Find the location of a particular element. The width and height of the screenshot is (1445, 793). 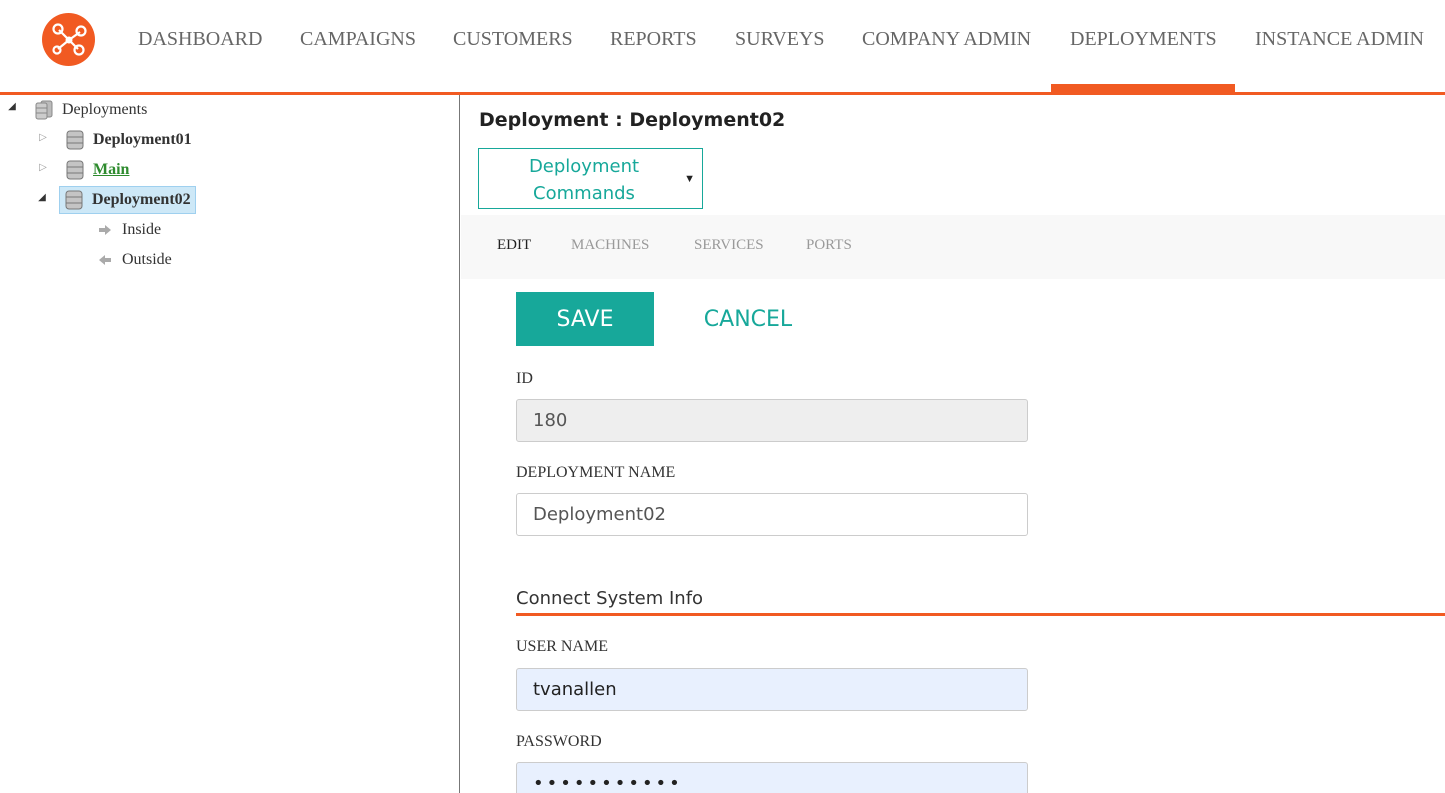

section-divider is located at coordinates (980, 614).